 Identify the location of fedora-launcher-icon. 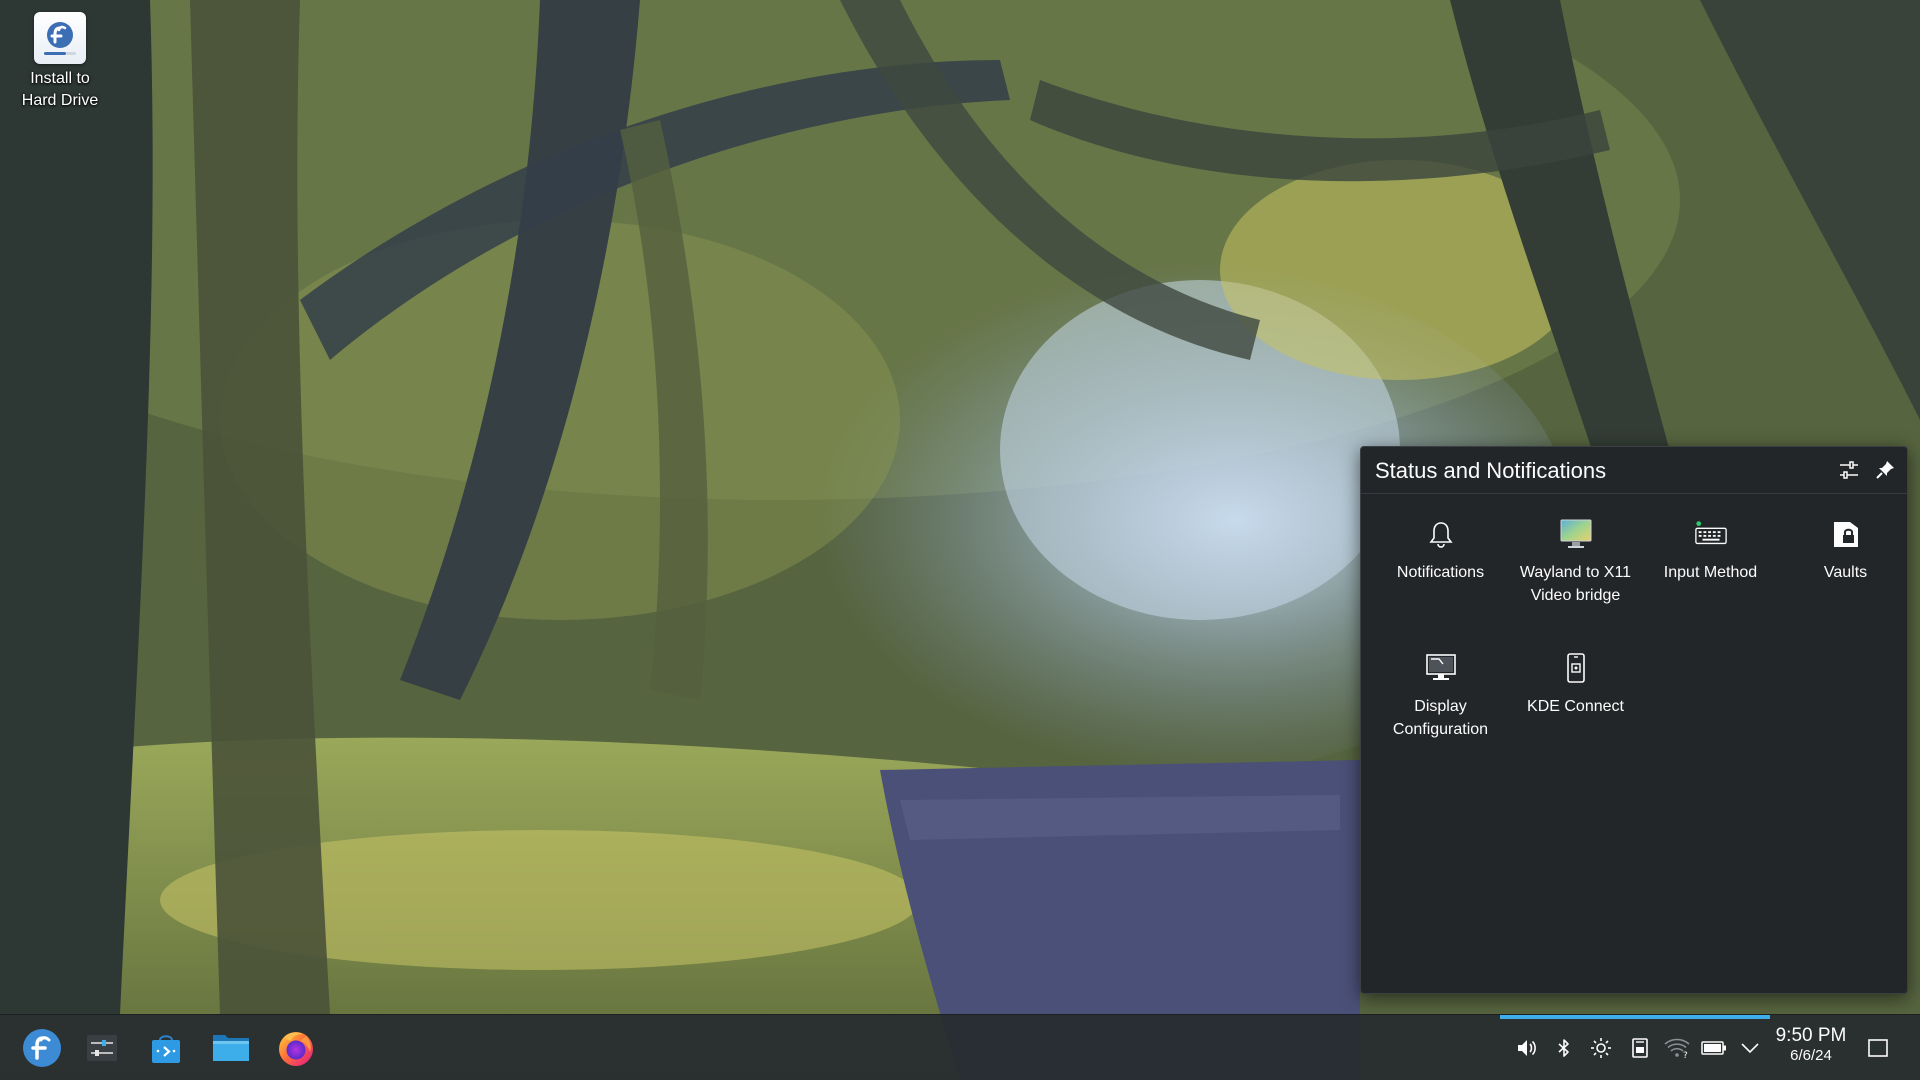
(42, 1048).